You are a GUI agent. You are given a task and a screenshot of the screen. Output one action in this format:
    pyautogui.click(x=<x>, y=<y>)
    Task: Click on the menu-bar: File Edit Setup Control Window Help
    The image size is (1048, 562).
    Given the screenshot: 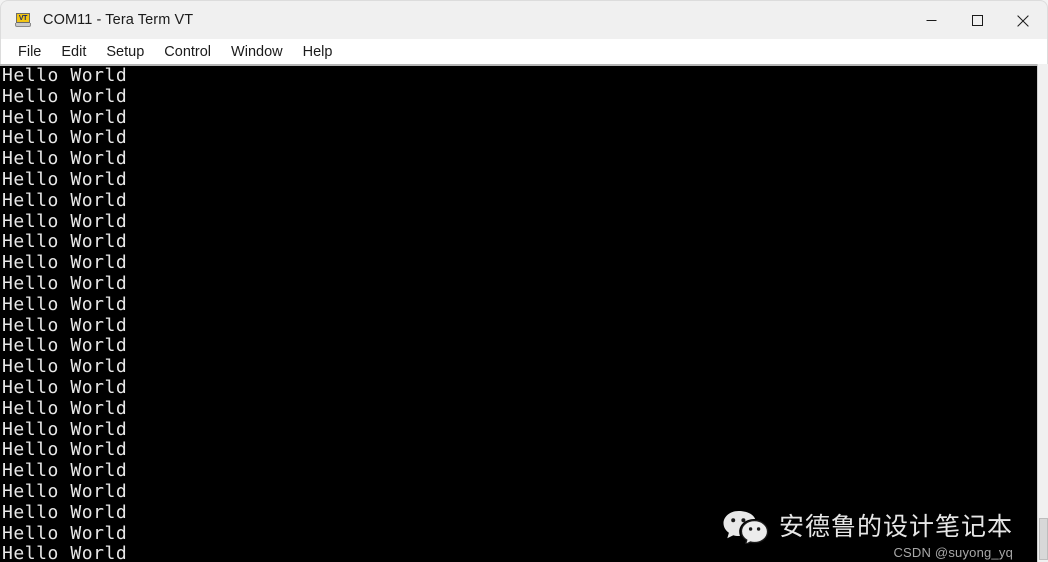 What is the action you would take?
    pyautogui.click(x=524, y=51)
    